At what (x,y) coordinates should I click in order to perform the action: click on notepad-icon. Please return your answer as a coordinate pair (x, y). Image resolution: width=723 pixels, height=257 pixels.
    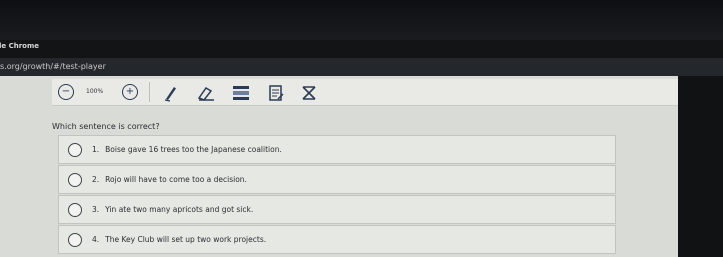
    Looking at the image, I should click on (276, 93).